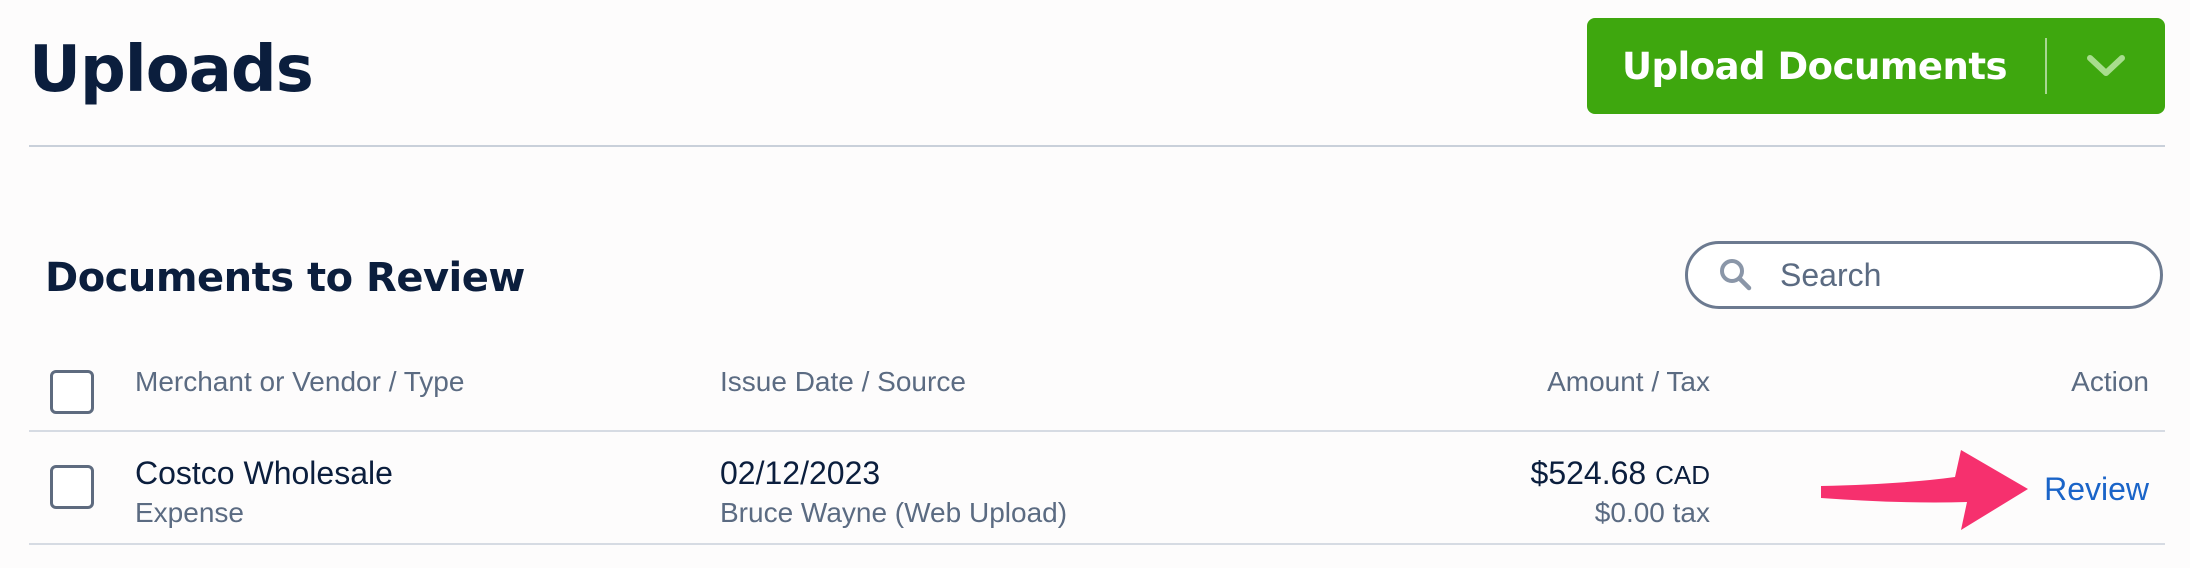  What do you see at coordinates (72, 487) in the screenshot?
I see `row-checkbox` at bounding box center [72, 487].